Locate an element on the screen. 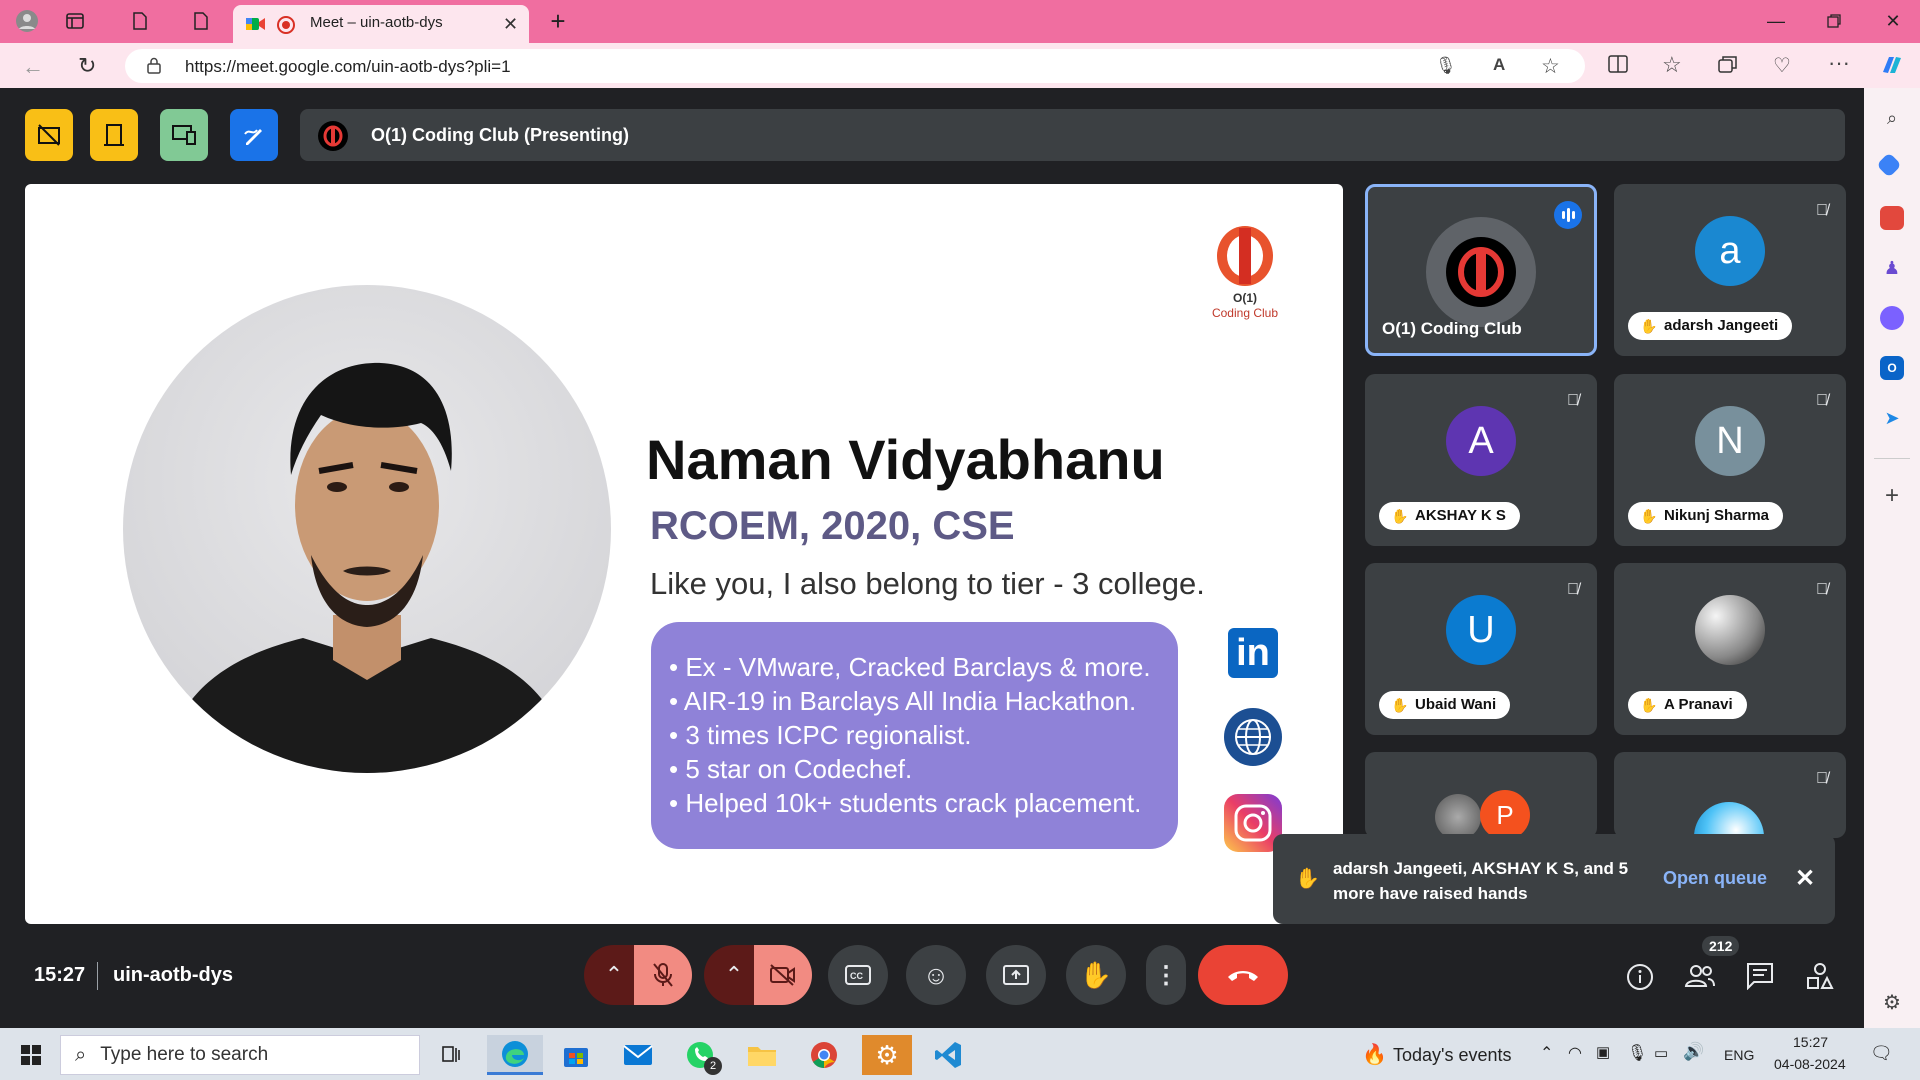  sidebar-settings-icon: ⚙ is located at coordinates (1892, 1002).